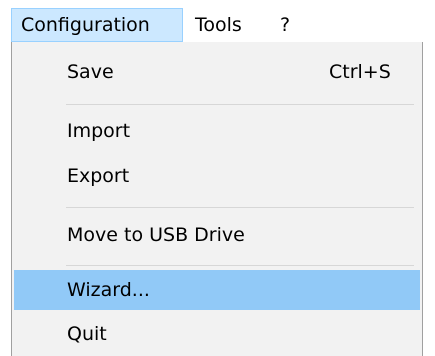 Image resolution: width=435 pixels, height=356 pixels. What do you see at coordinates (217, 131) in the screenshot?
I see `menu-item-import: Import` at bounding box center [217, 131].